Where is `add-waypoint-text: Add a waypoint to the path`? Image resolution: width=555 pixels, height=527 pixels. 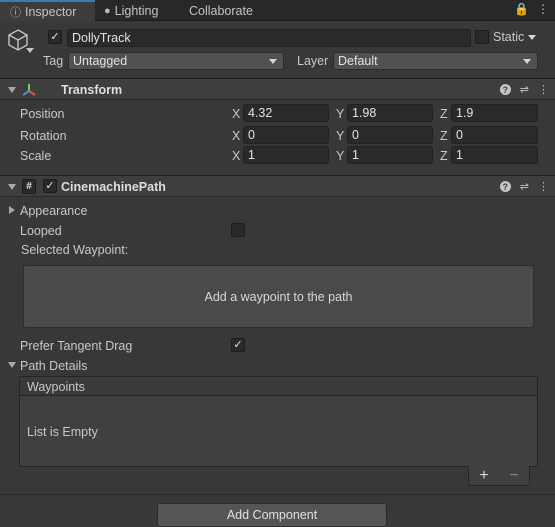
add-waypoint-text: Add a waypoint to the path is located at coordinates (278, 296).